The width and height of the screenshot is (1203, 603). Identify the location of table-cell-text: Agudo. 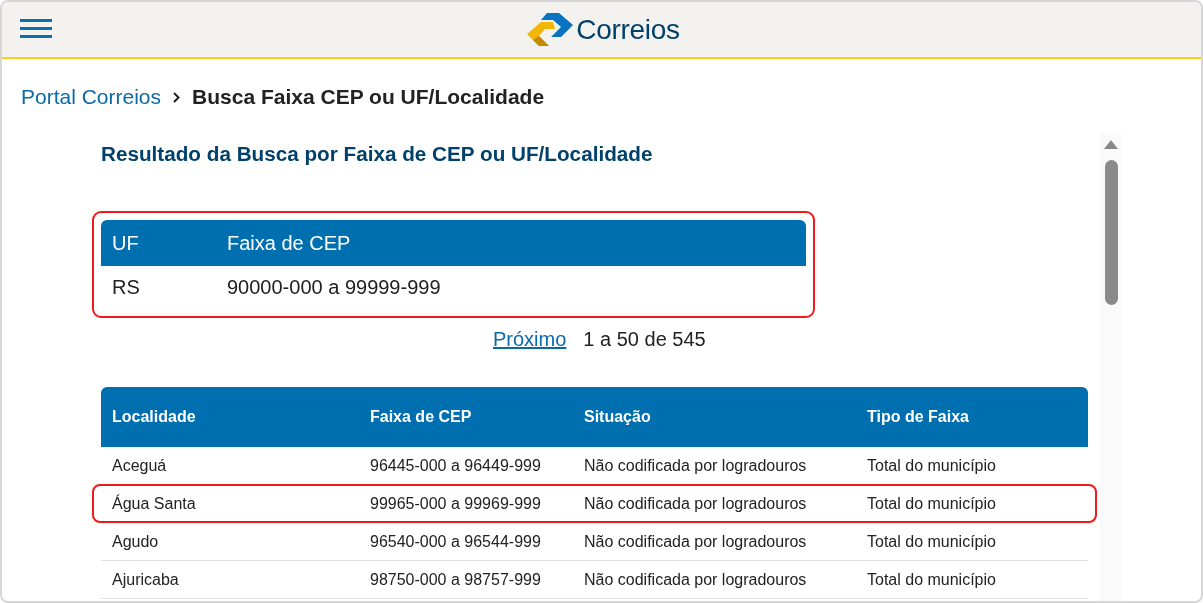
(135, 541).